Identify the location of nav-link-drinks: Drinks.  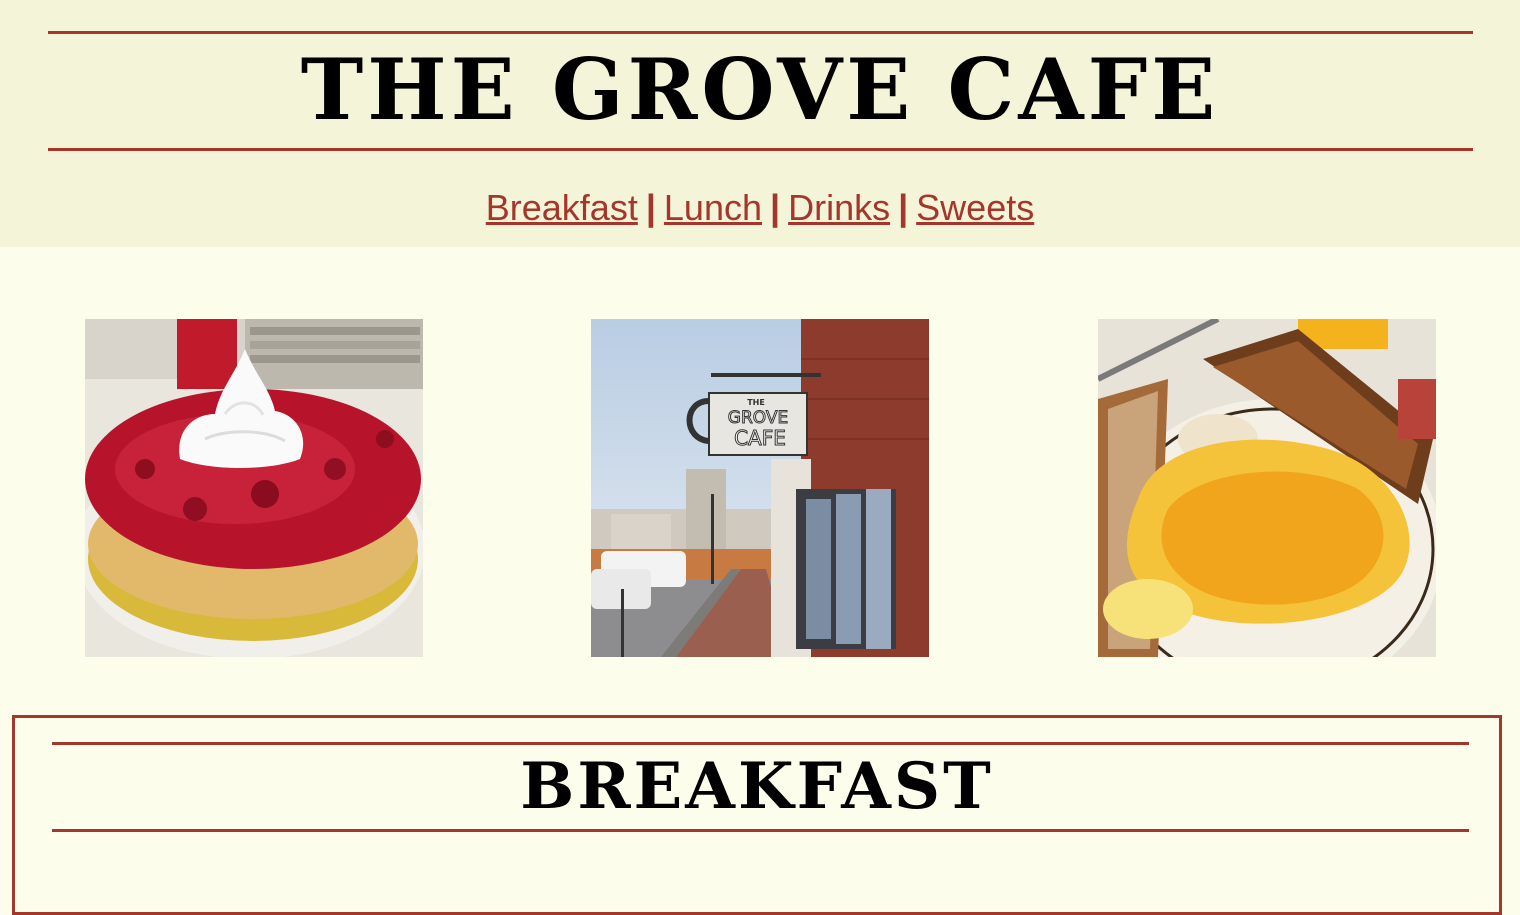
(839, 207).